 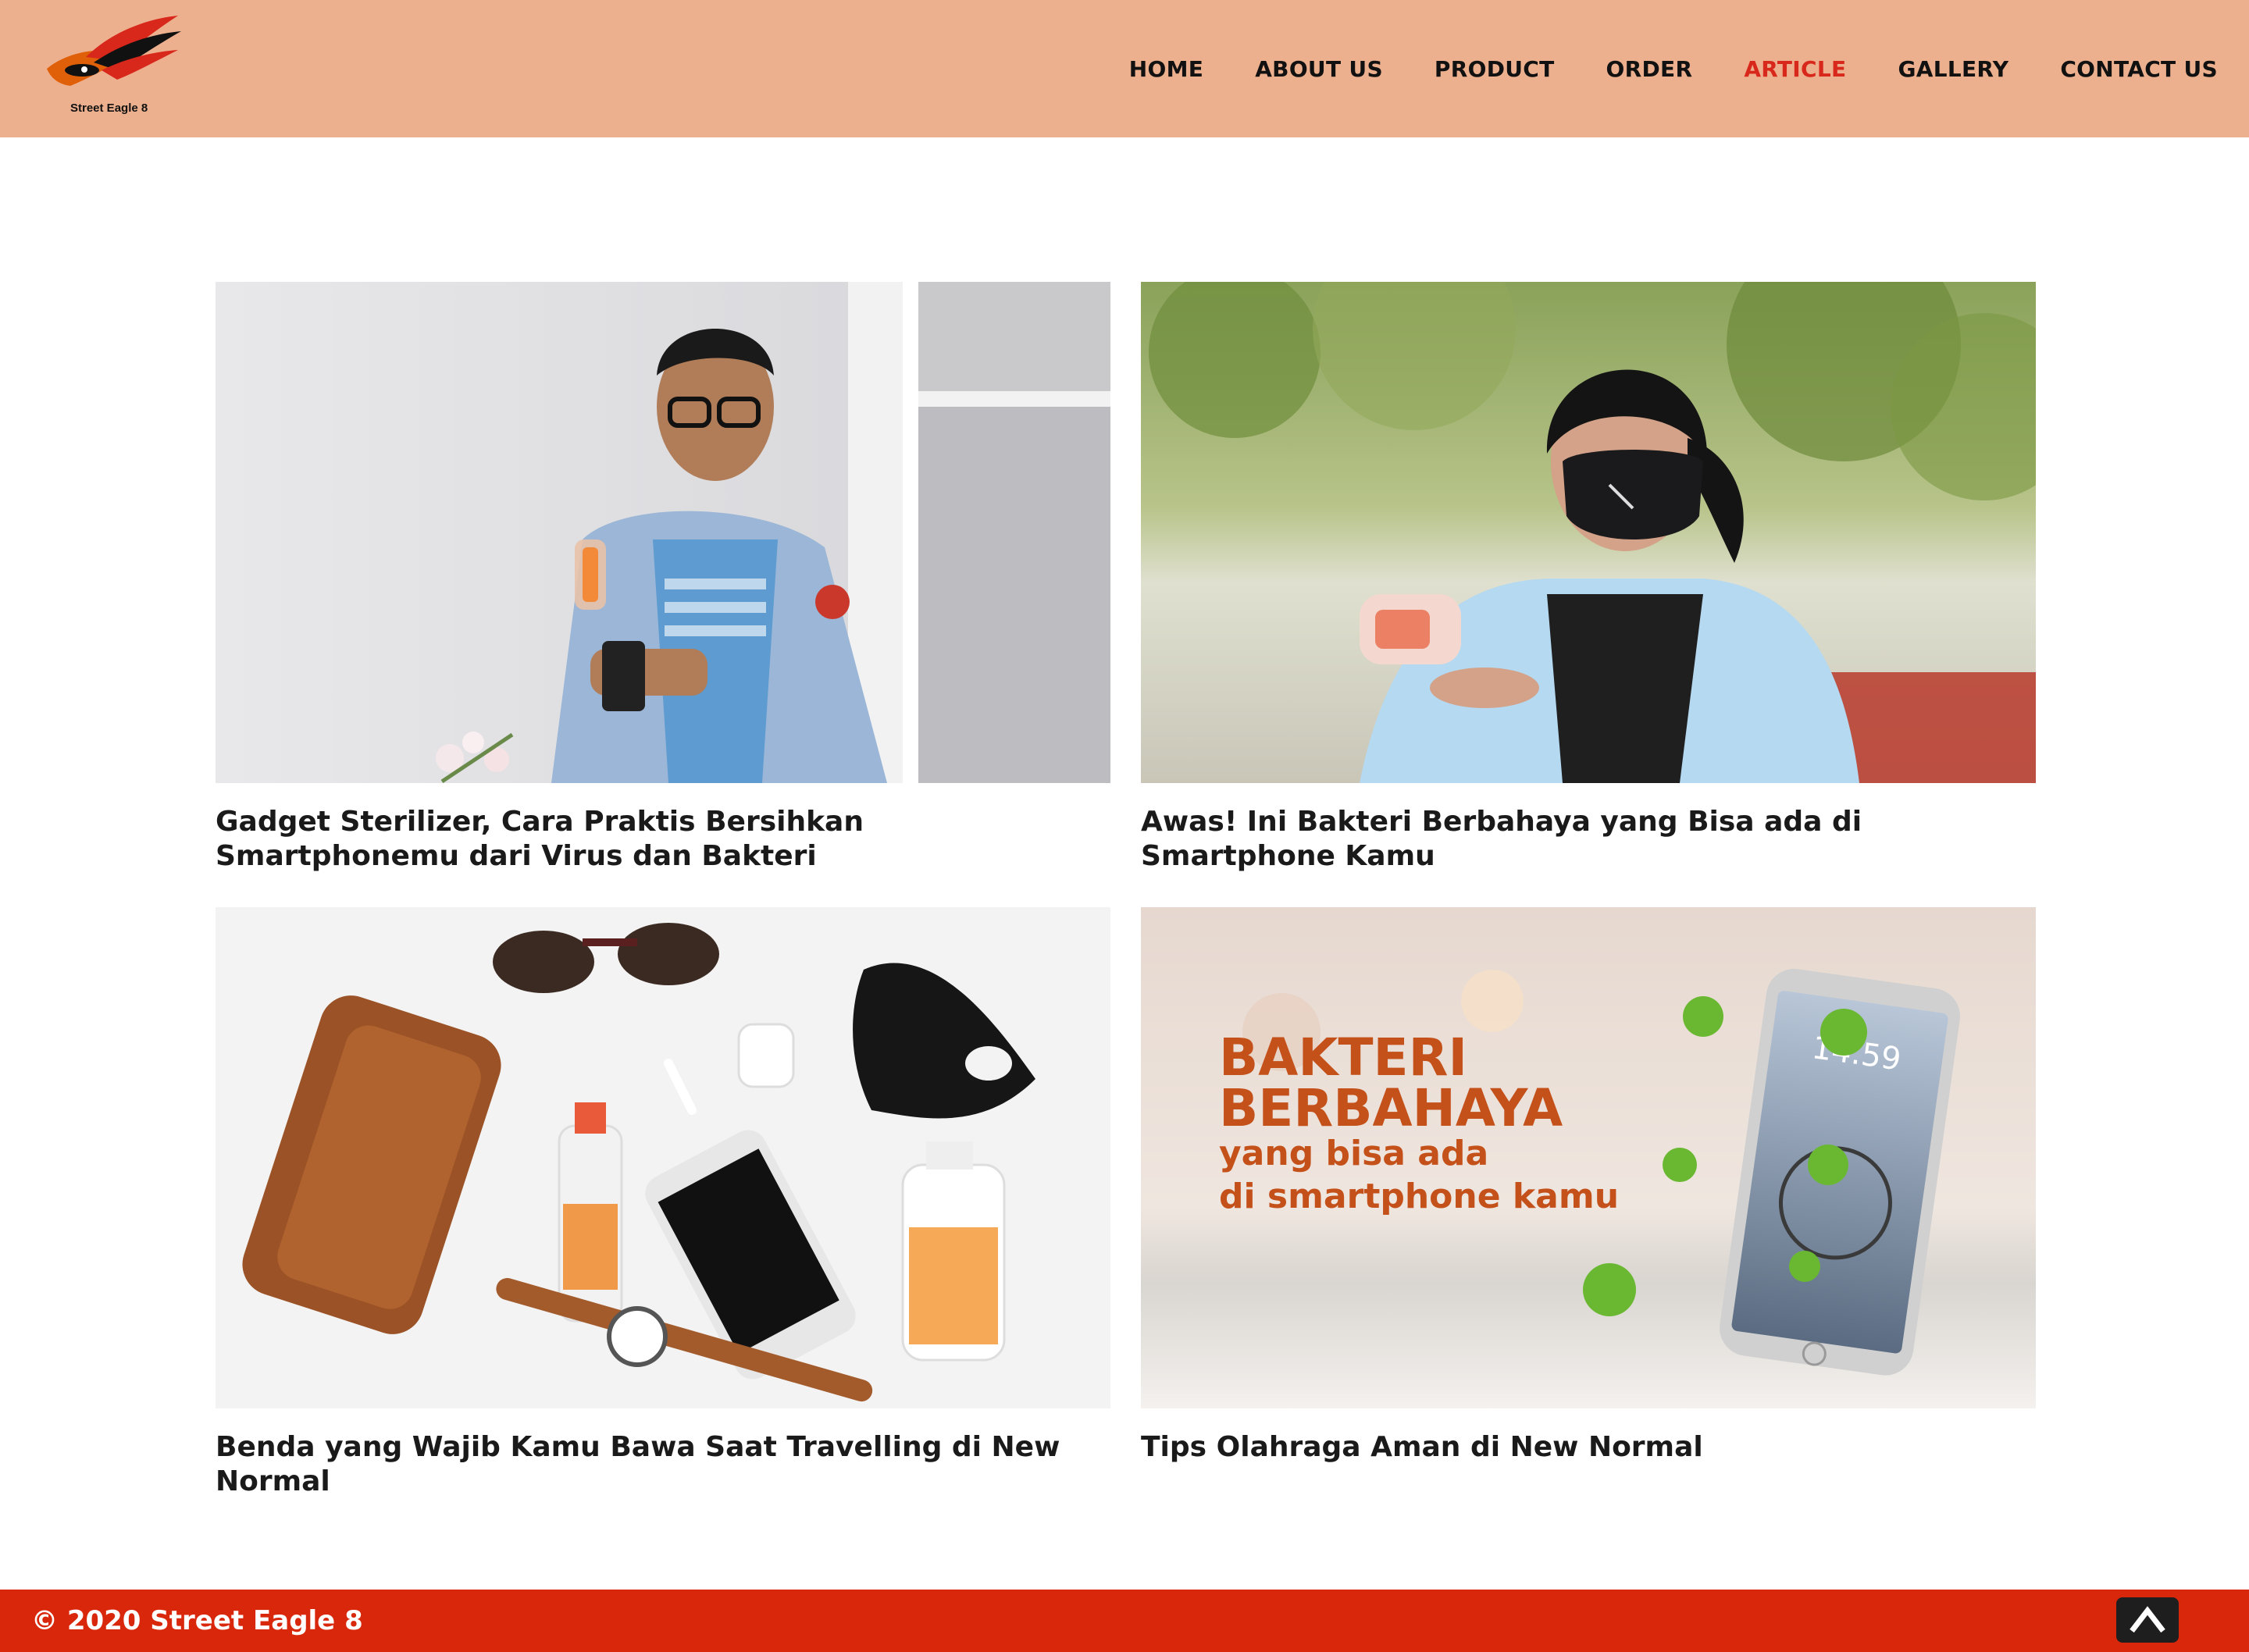 I want to click on nav-contact-us: CONTACT US, so click(x=2139, y=69).